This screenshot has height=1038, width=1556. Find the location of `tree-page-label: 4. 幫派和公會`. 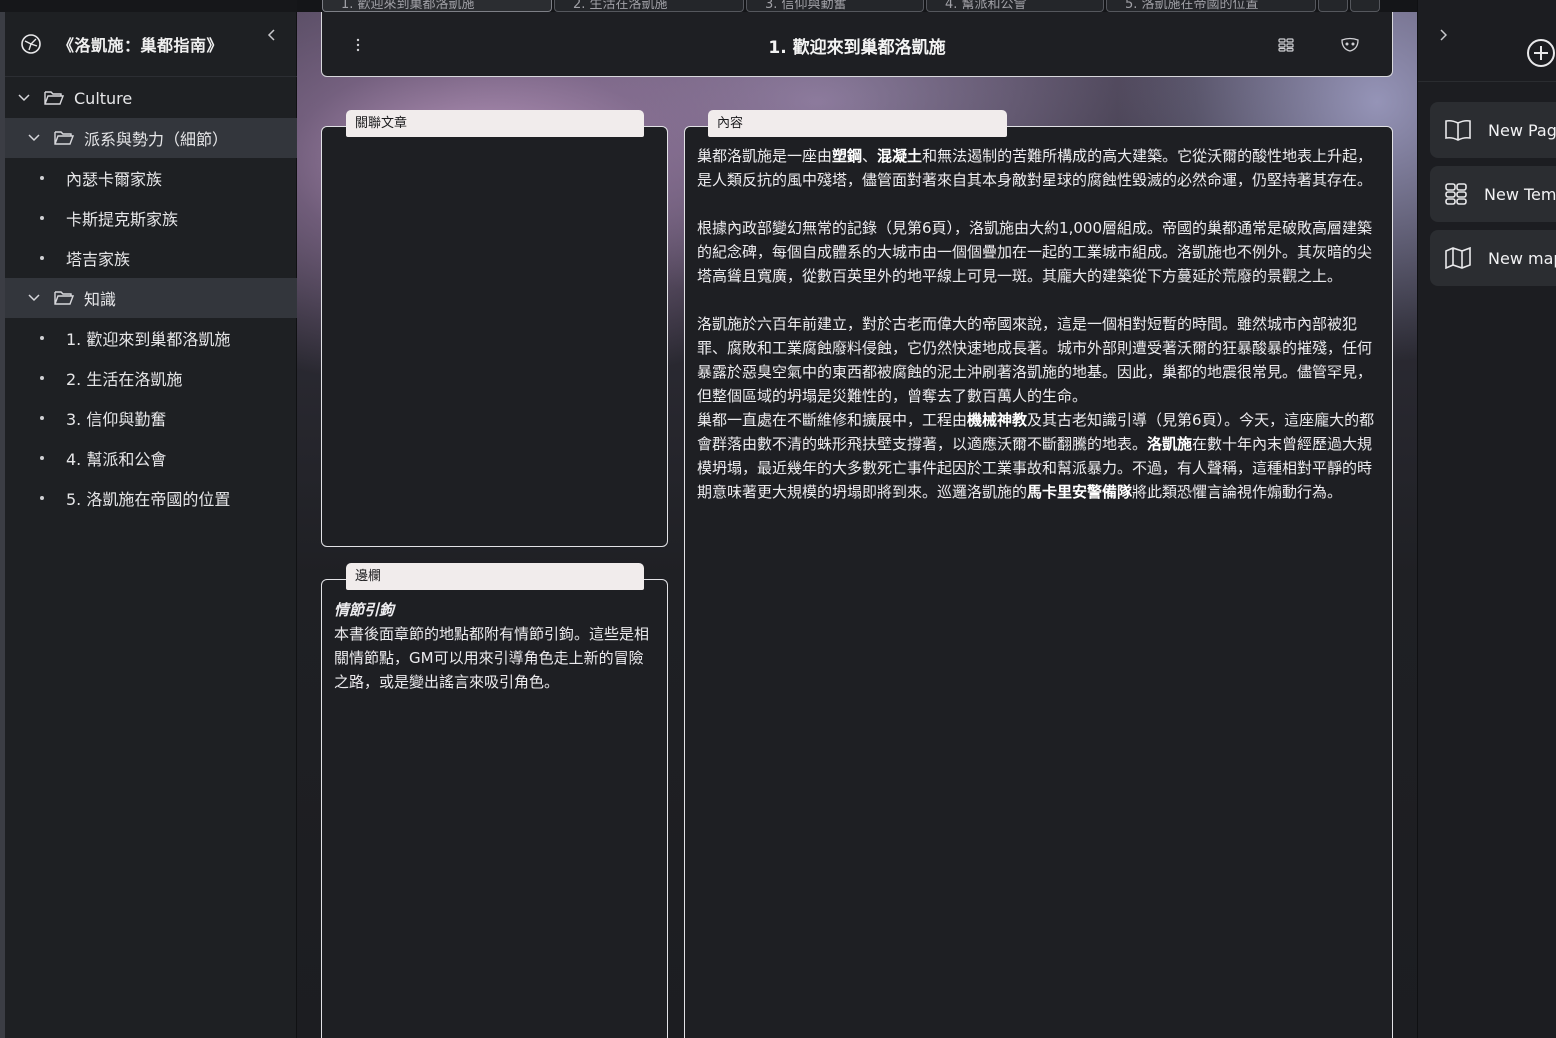

tree-page-label: 4. 幫派和公會 is located at coordinates (116, 459).